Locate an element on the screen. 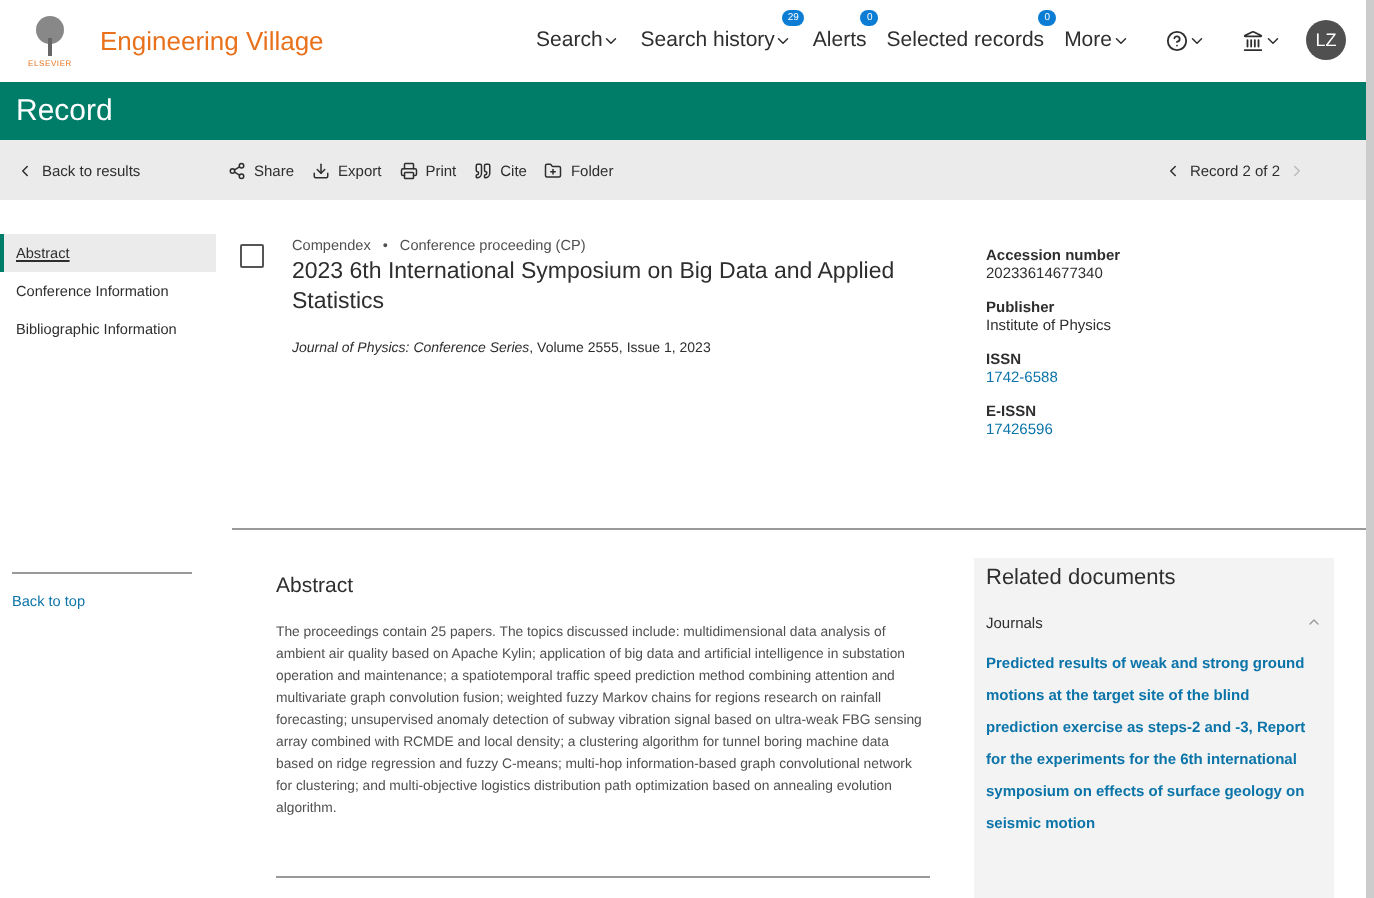  user-avatar: LZ is located at coordinates (1326, 40).